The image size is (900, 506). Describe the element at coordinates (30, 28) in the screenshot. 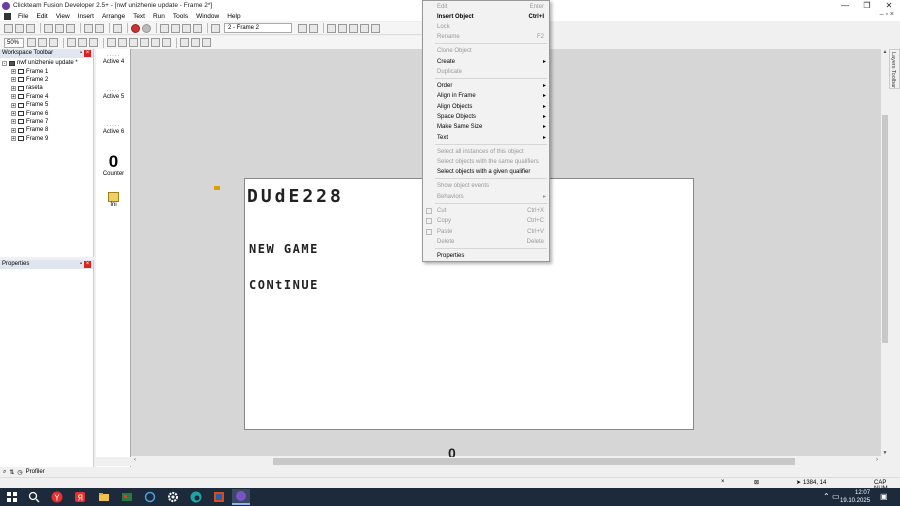

I see `save-icon` at that location.